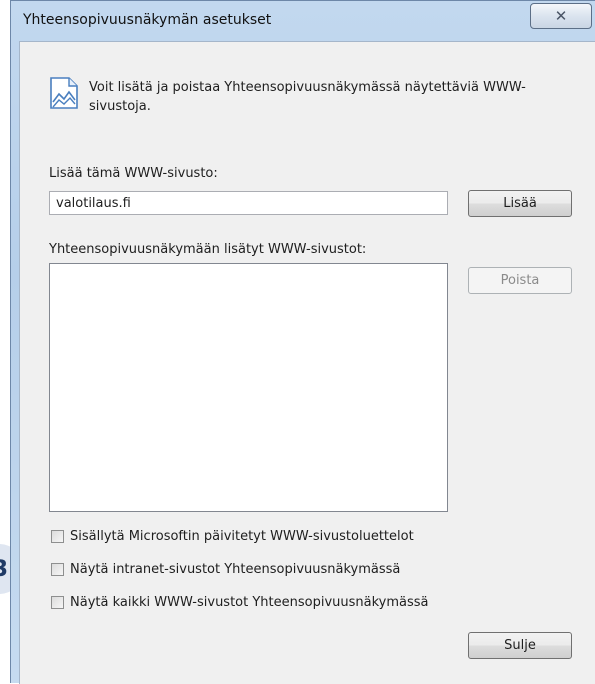  Describe the element at coordinates (520, 645) in the screenshot. I see `close-button: Sulje` at that location.